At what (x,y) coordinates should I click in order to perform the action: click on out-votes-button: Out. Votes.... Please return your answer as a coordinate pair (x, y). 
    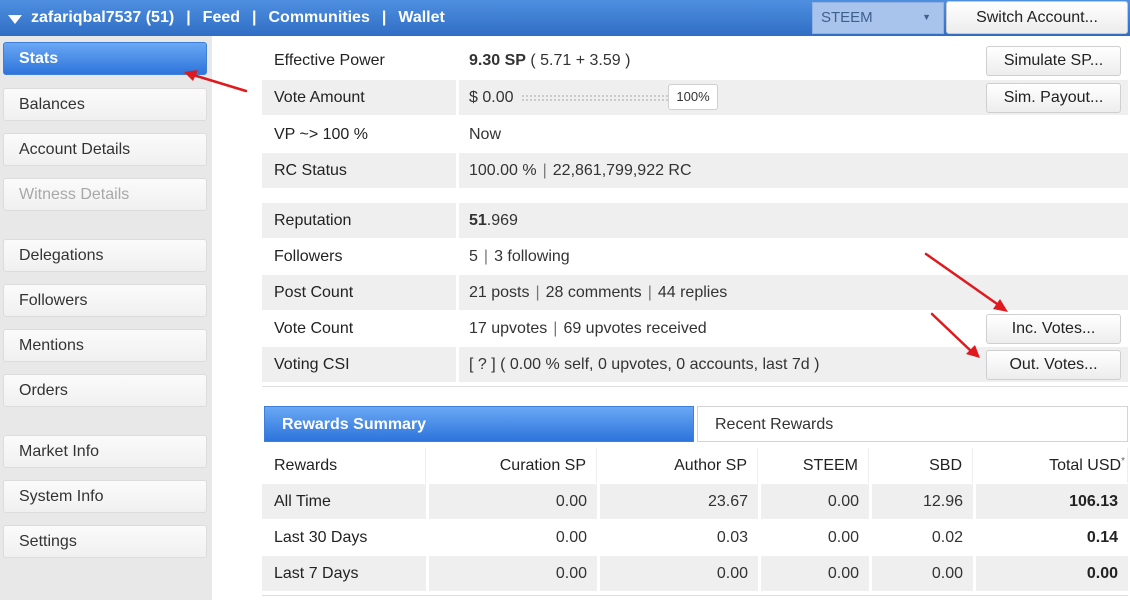
    Looking at the image, I should click on (1053, 365).